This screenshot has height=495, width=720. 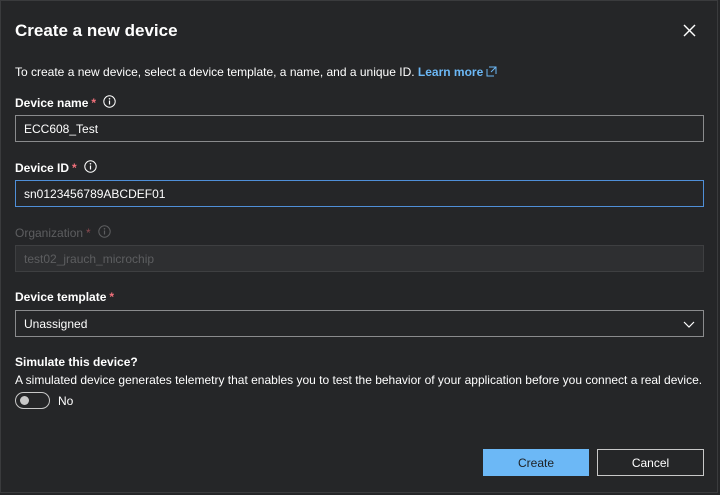 What do you see at coordinates (89, 258) in the screenshot?
I see `organization-value: test02_jrauch_microchip` at bounding box center [89, 258].